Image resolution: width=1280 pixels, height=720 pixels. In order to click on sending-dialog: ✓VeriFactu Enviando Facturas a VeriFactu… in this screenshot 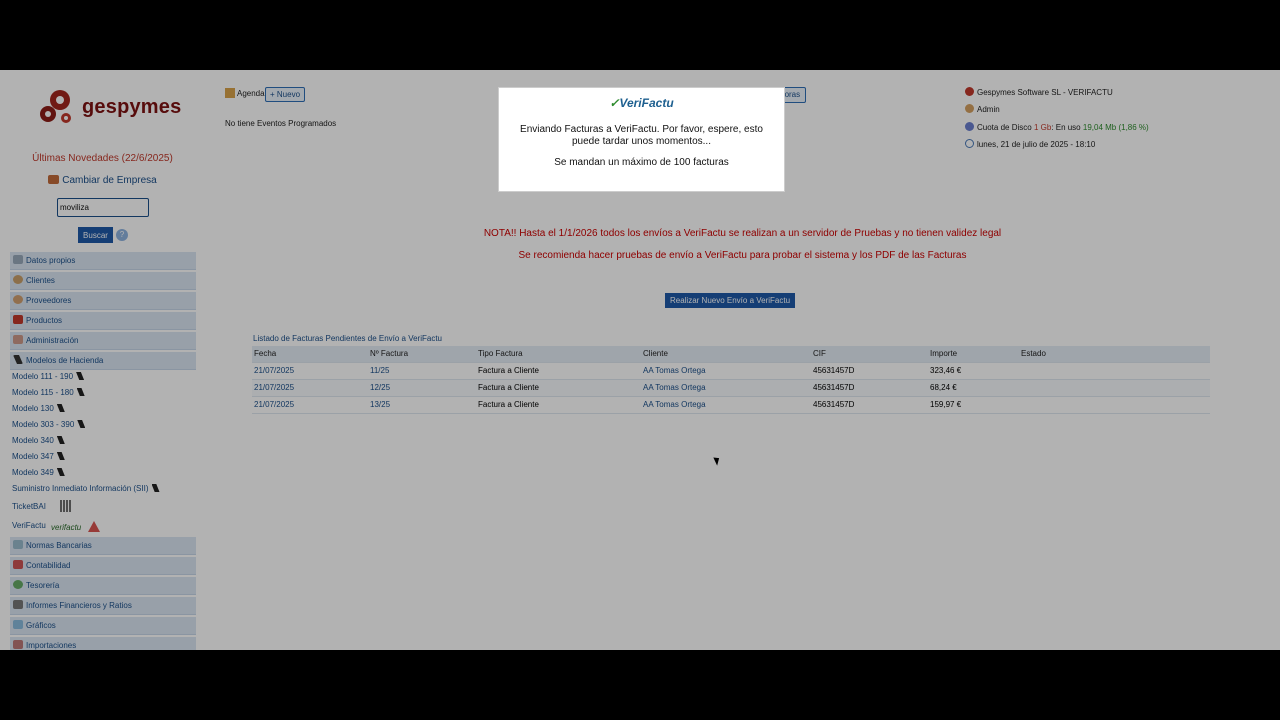, I will do `click(641, 139)`.